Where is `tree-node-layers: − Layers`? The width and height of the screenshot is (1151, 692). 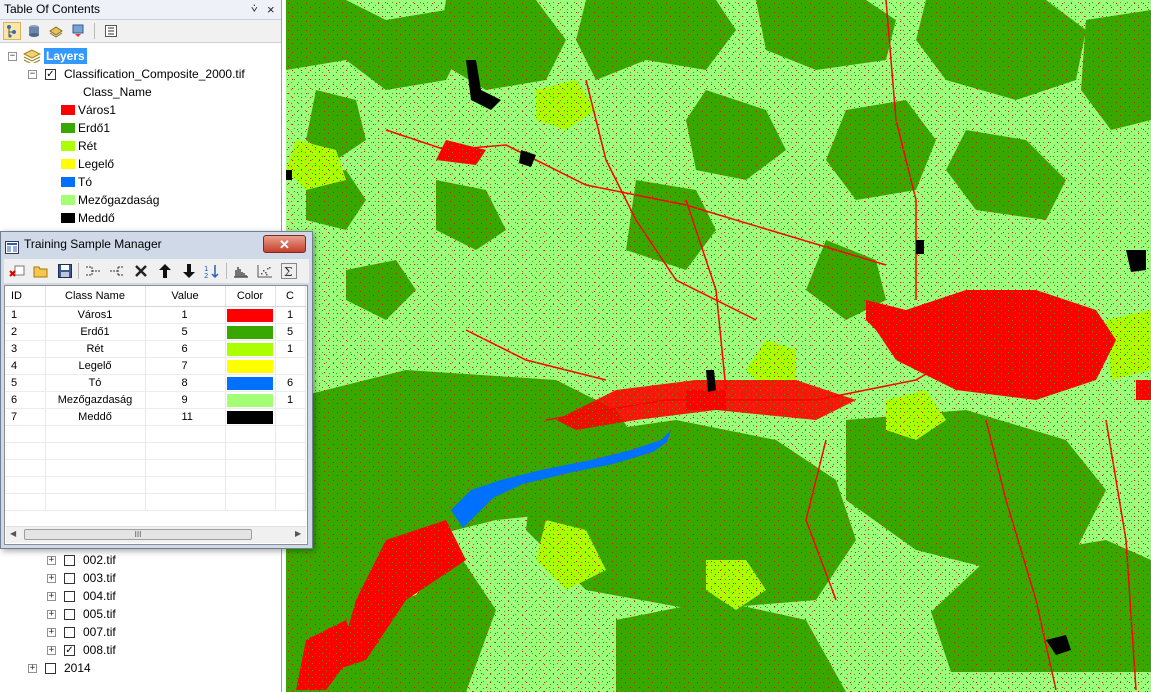
tree-node-layers: − Layers is located at coordinates (143, 56).